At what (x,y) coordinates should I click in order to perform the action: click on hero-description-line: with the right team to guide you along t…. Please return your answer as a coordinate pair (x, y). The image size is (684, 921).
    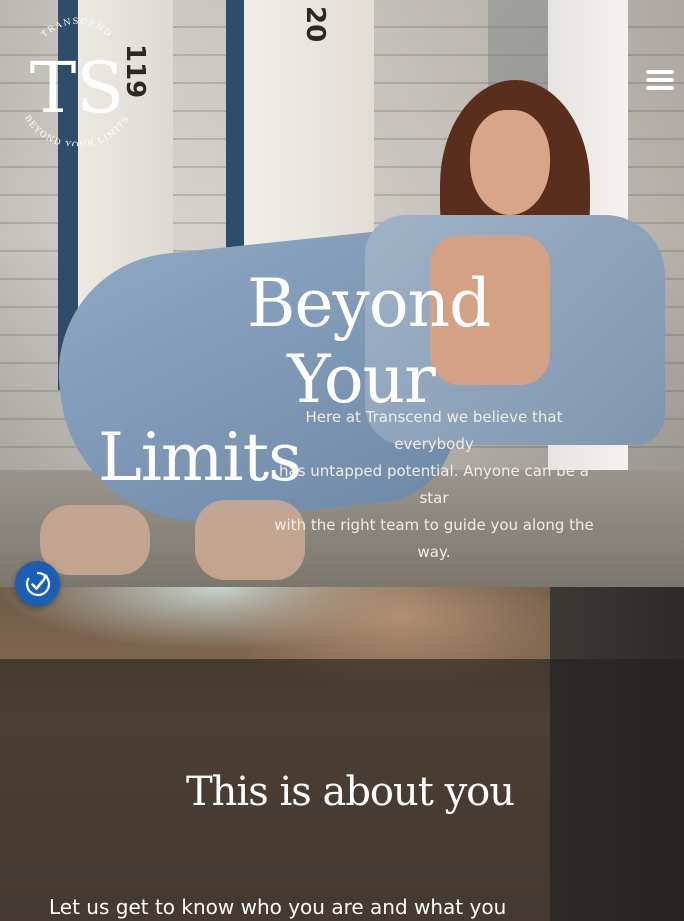
    Looking at the image, I should click on (434, 538).